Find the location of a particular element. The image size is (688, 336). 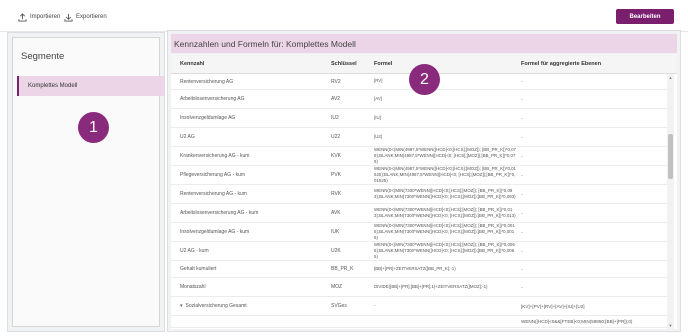

row-kennzahl: ▾ Sozialversicherung Gesamt is located at coordinates (250, 306).